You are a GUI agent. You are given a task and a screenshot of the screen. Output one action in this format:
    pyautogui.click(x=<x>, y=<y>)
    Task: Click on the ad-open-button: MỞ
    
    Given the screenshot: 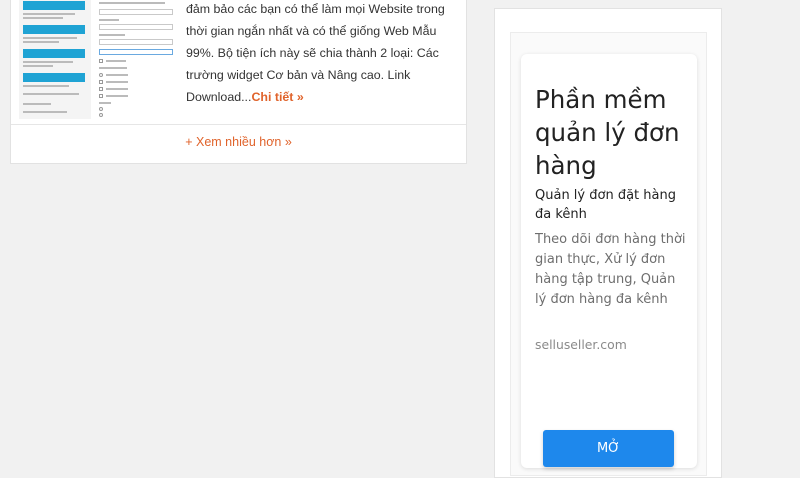 What is the action you would take?
    pyautogui.click(x=608, y=448)
    